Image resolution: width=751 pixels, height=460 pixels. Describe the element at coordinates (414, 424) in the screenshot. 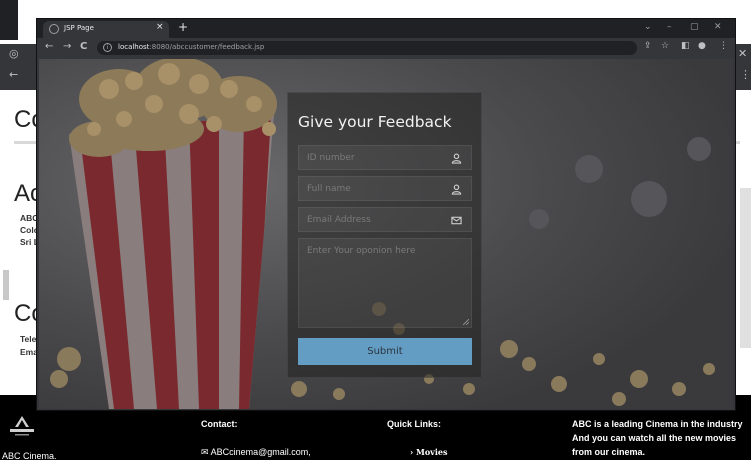

I see `footer-quicklinks-heading: Quick Links:` at that location.